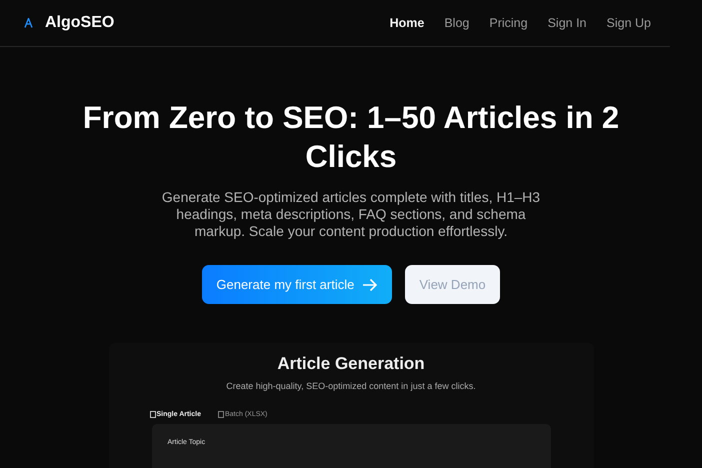 The height and width of the screenshot is (468, 702). Describe the element at coordinates (508, 23) in the screenshot. I see `nav-link: Pricing` at that location.